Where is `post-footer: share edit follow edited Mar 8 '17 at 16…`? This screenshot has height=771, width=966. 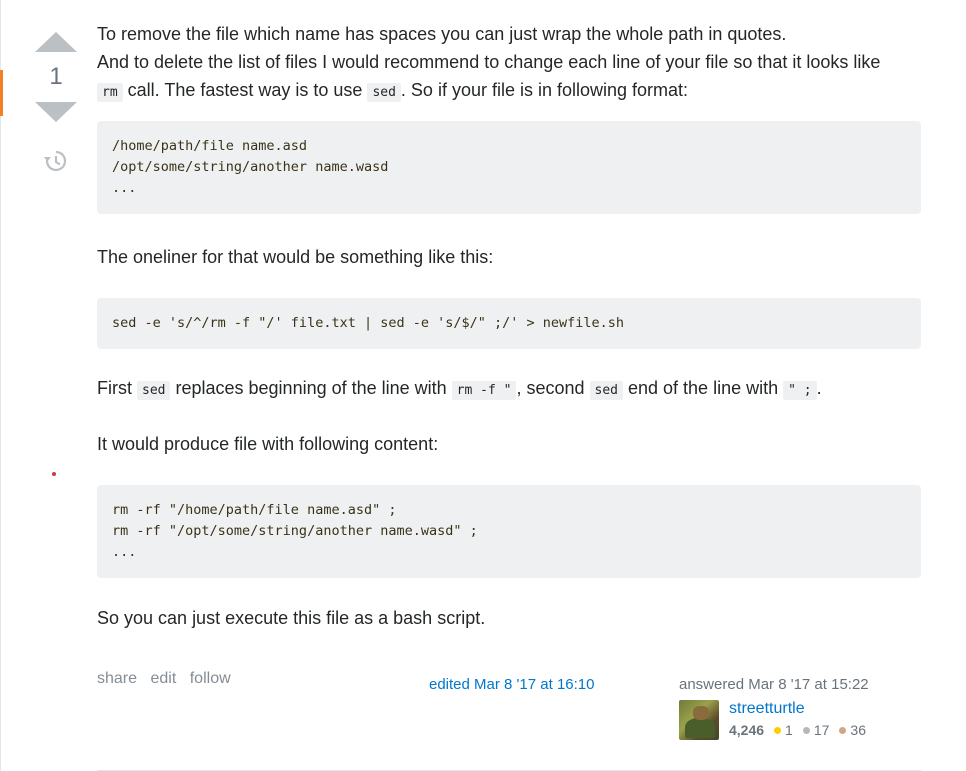 post-footer: share edit follow edited Mar 8 '17 at 16… is located at coordinates (509, 708).